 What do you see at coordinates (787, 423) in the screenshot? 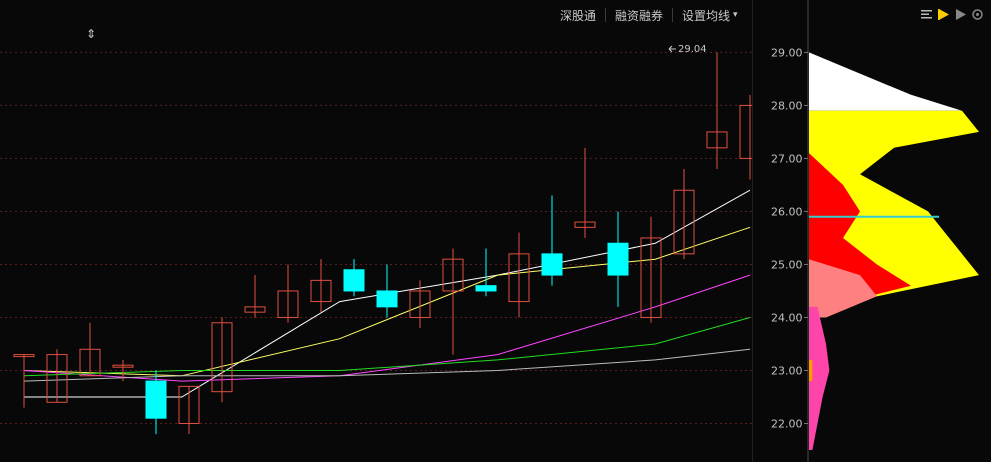
I see `y-tick-label: 22.00` at bounding box center [787, 423].